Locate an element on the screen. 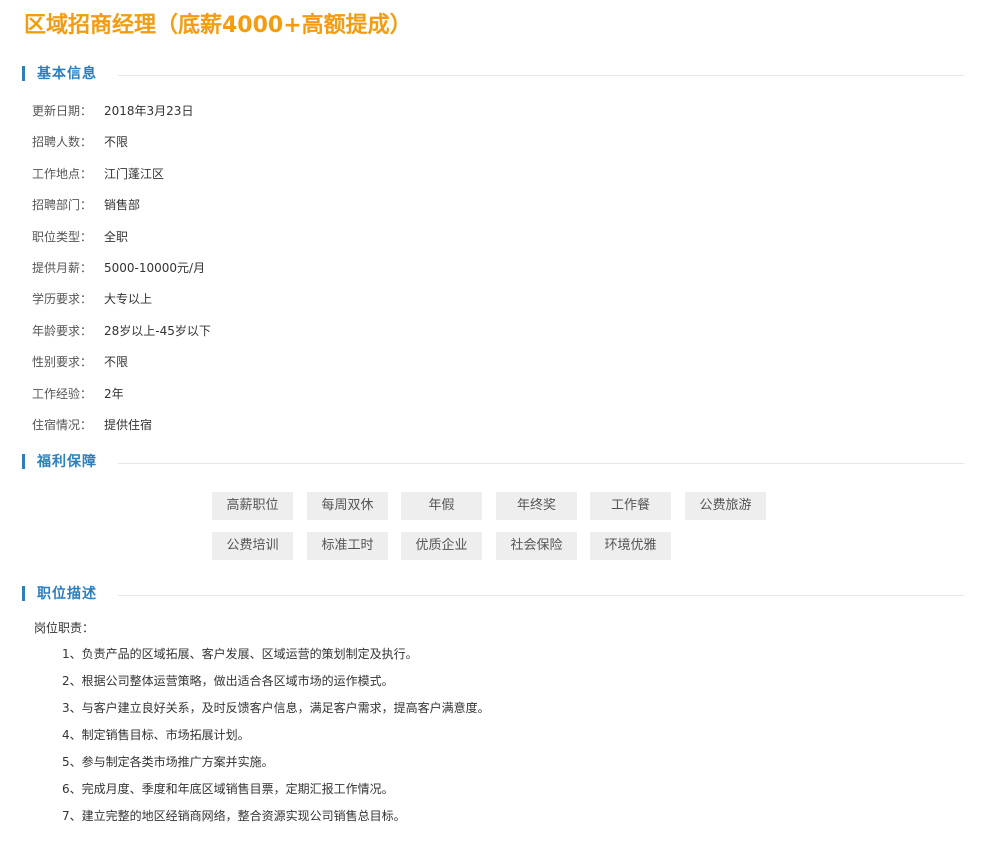 This screenshot has width=992, height=843. description-heading: 岗位职责： is located at coordinates (64, 628).